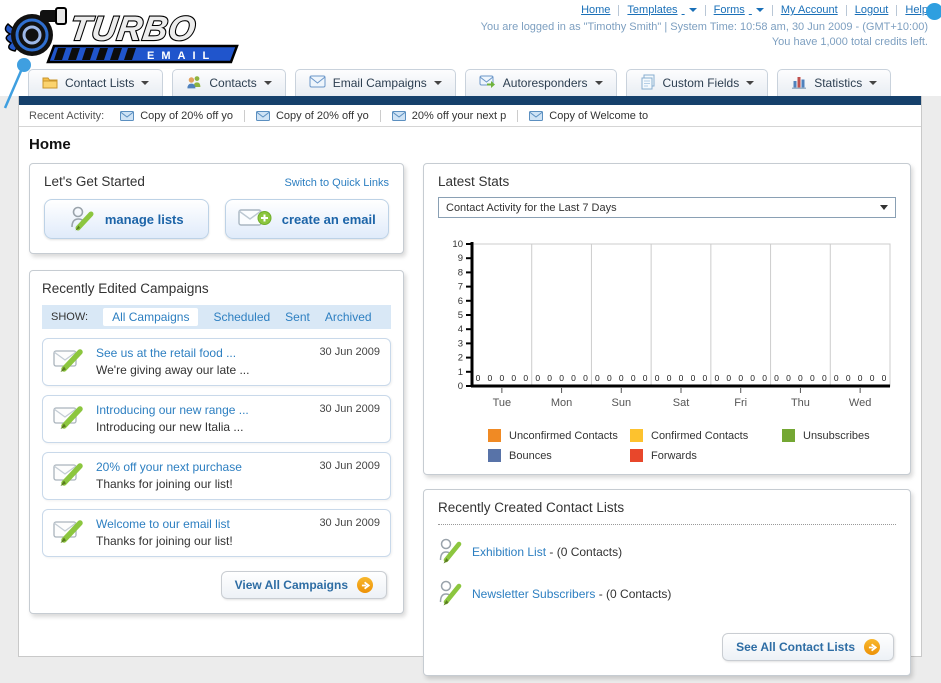 The height and width of the screenshot is (683, 941). Describe the element at coordinates (706, 455) in the screenshot. I see `legend-item: Forwards` at that location.